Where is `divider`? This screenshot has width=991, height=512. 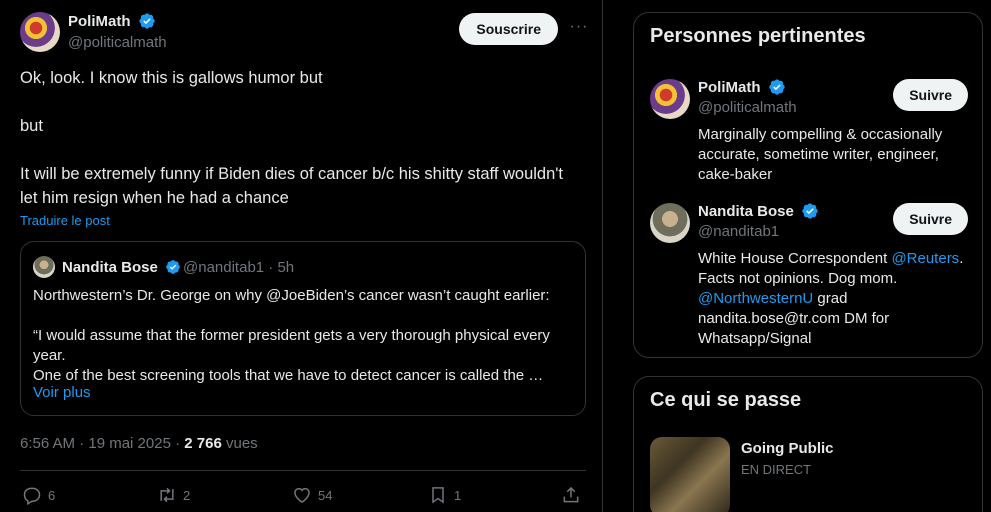 divider is located at coordinates (303, 470).